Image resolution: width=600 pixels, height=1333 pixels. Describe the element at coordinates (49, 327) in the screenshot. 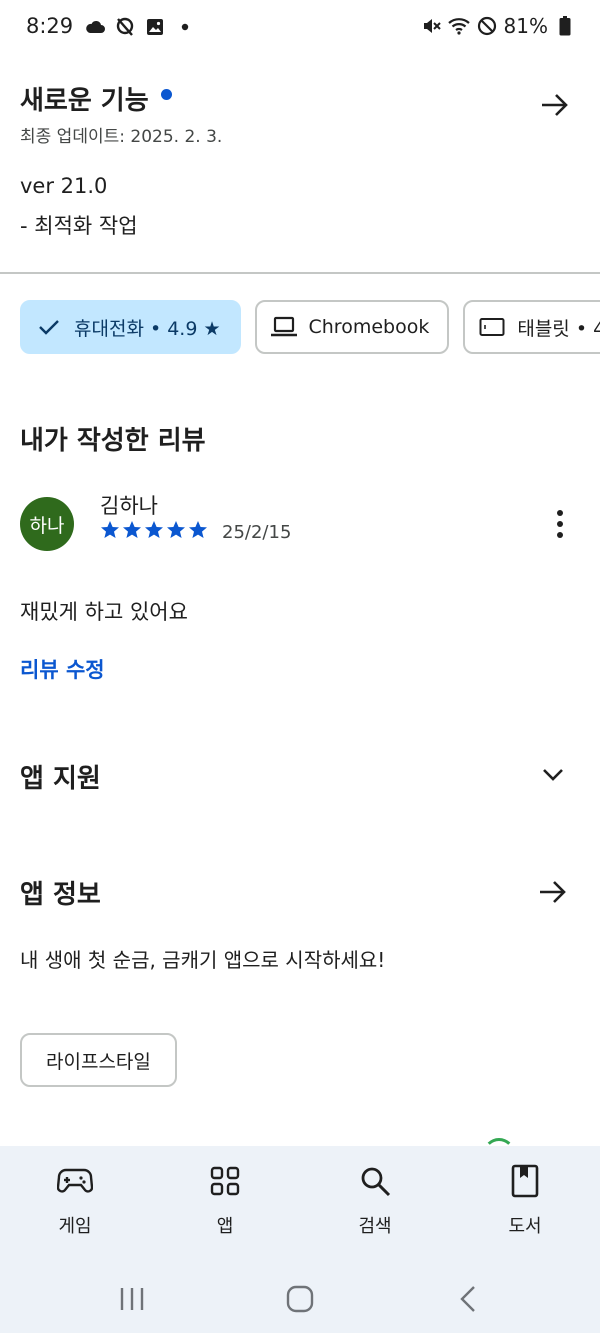

I see `check-icon` at that location.